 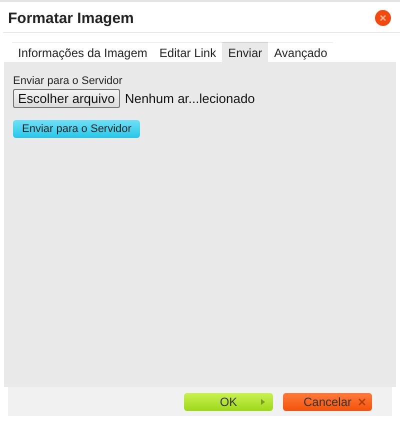 I want to click on upload-label: Enviar para o Servidor, so click(x=67, y=81).